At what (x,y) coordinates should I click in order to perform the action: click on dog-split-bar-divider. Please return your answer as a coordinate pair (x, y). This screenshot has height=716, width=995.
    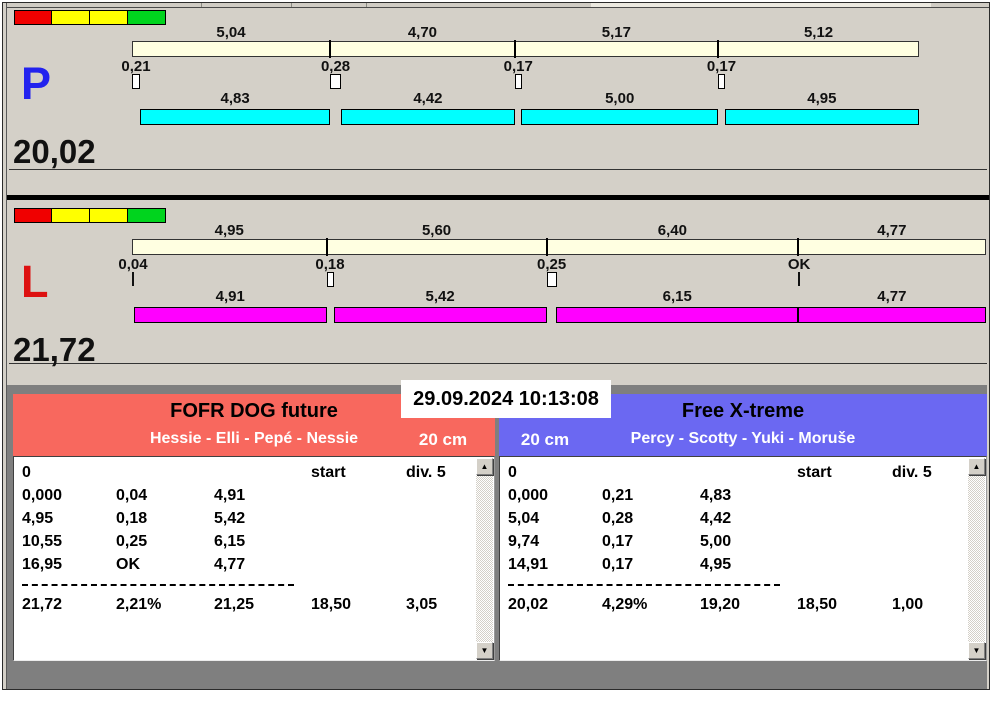
    Looking at the image, I should click on (798, 315).